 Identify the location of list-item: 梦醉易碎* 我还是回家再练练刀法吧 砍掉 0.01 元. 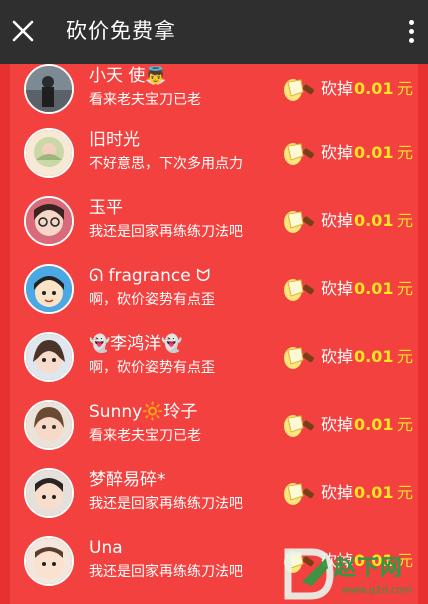
(214, 502).